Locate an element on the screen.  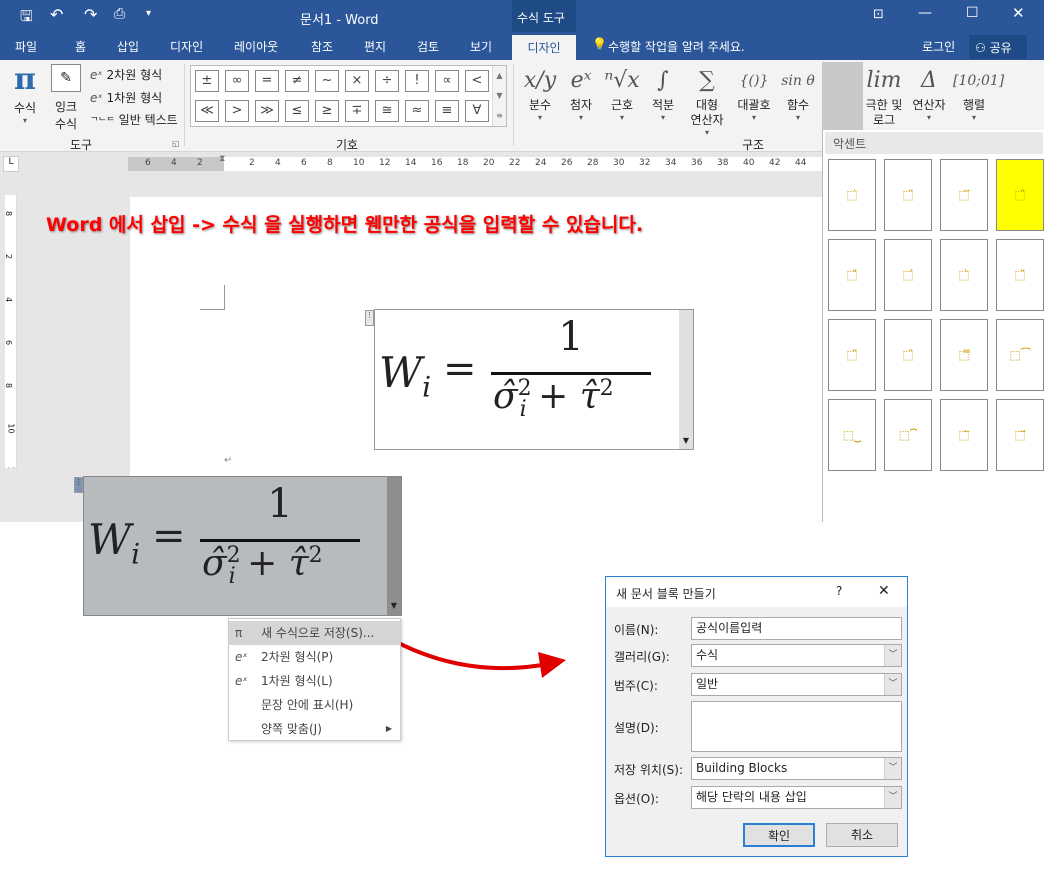
tab-stop-selector: L is located at coordinates (11, 164).